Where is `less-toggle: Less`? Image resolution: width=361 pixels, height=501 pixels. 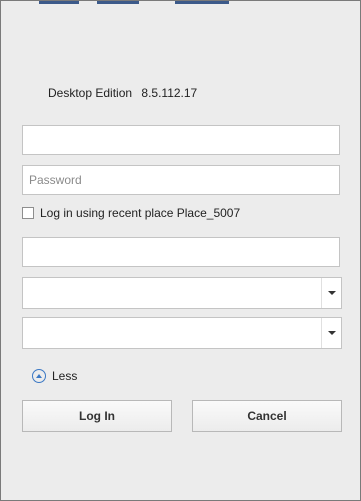 less-toggle: Less is located at coordinates (54, 376).